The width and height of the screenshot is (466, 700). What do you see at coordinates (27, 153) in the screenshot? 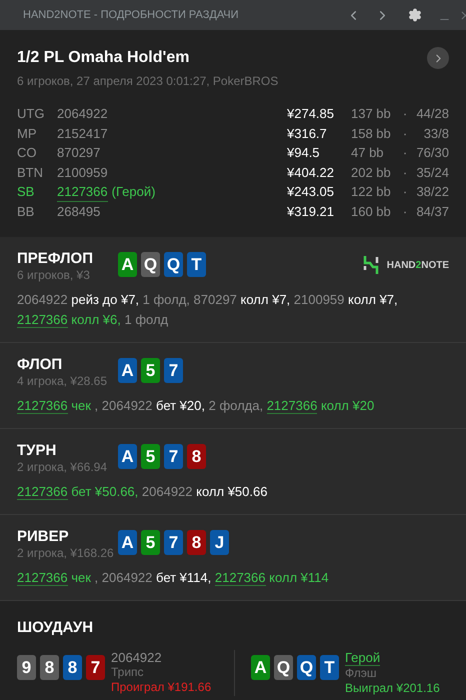
I see `position-label: CO` at bounding box center [27, 153].